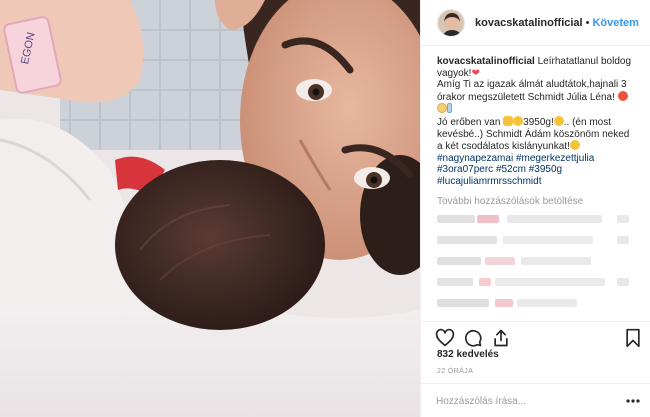 This screenshot has width=650, height=417. What do you see at coordinates (445, 338) in the screenshot?
I see `heart-icon` at bounding box center [445, 338].